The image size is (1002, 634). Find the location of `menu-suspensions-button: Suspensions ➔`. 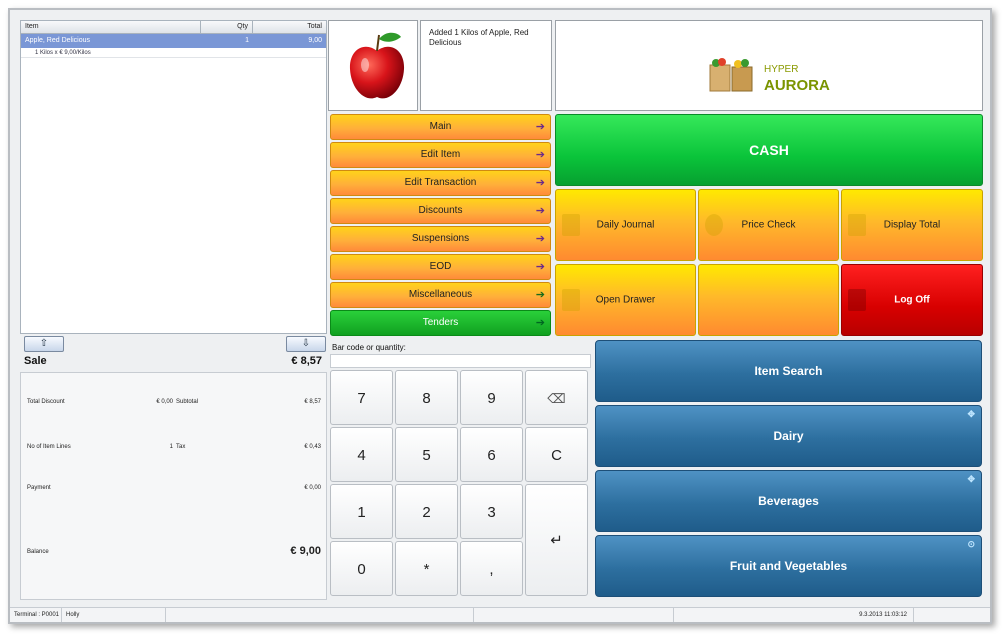

menu-suspensions-button: Suspensions ➔ is located at coordinates (440, 239).